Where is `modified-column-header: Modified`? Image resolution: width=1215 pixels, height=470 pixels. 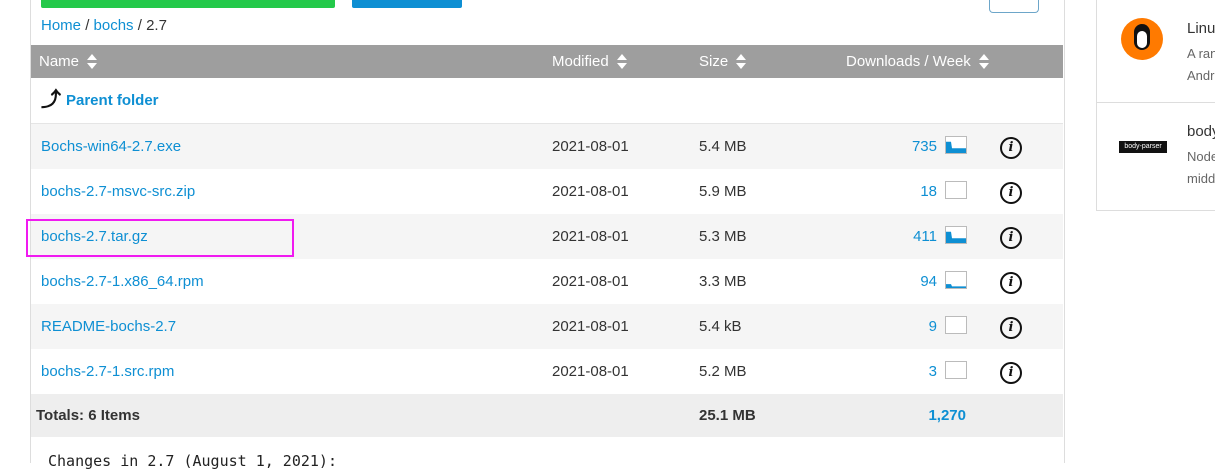
modified-column-header: Modified is located at coordinates (589, 61).